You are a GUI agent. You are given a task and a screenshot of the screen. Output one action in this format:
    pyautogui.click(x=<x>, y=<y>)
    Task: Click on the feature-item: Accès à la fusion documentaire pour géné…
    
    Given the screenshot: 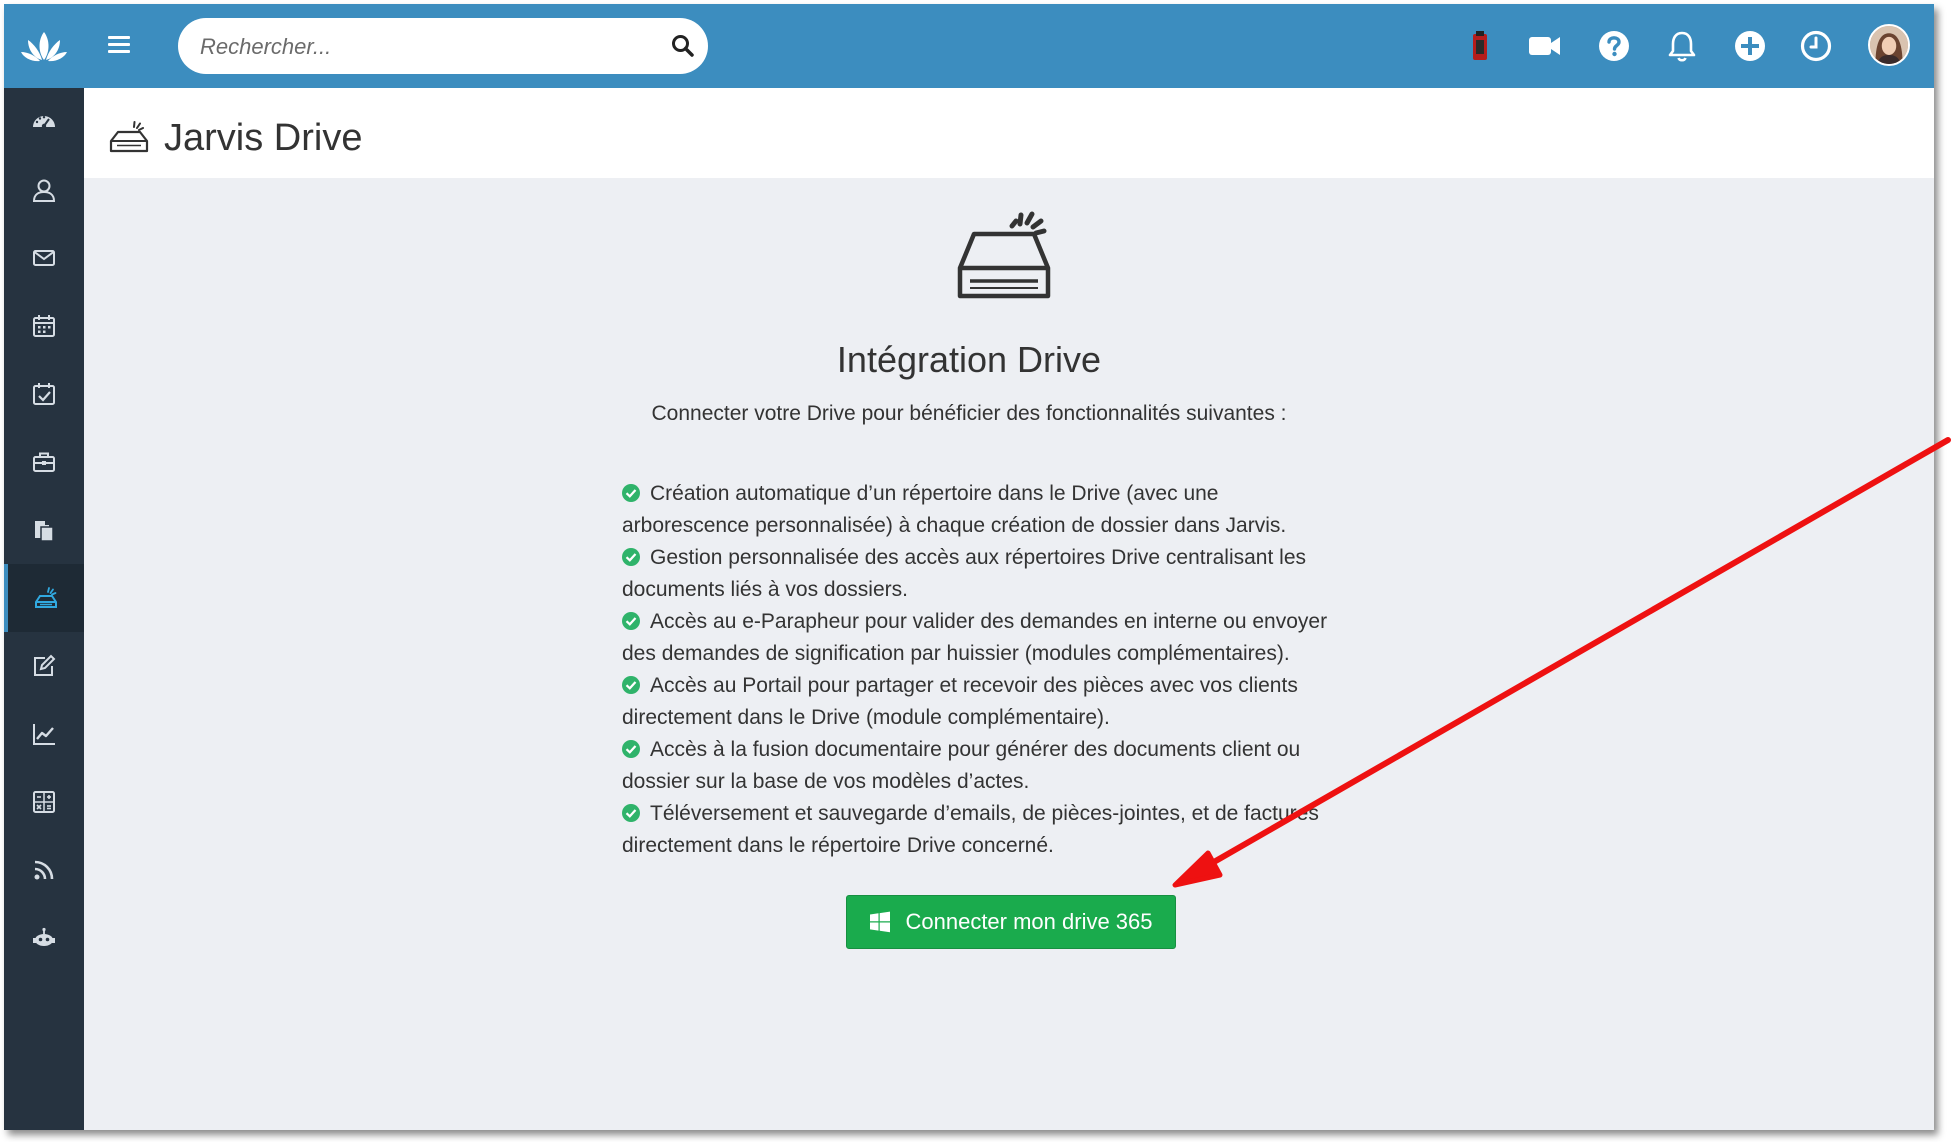 What is the action you would take?
    pyautogui.click(x=1012, y=766)
    